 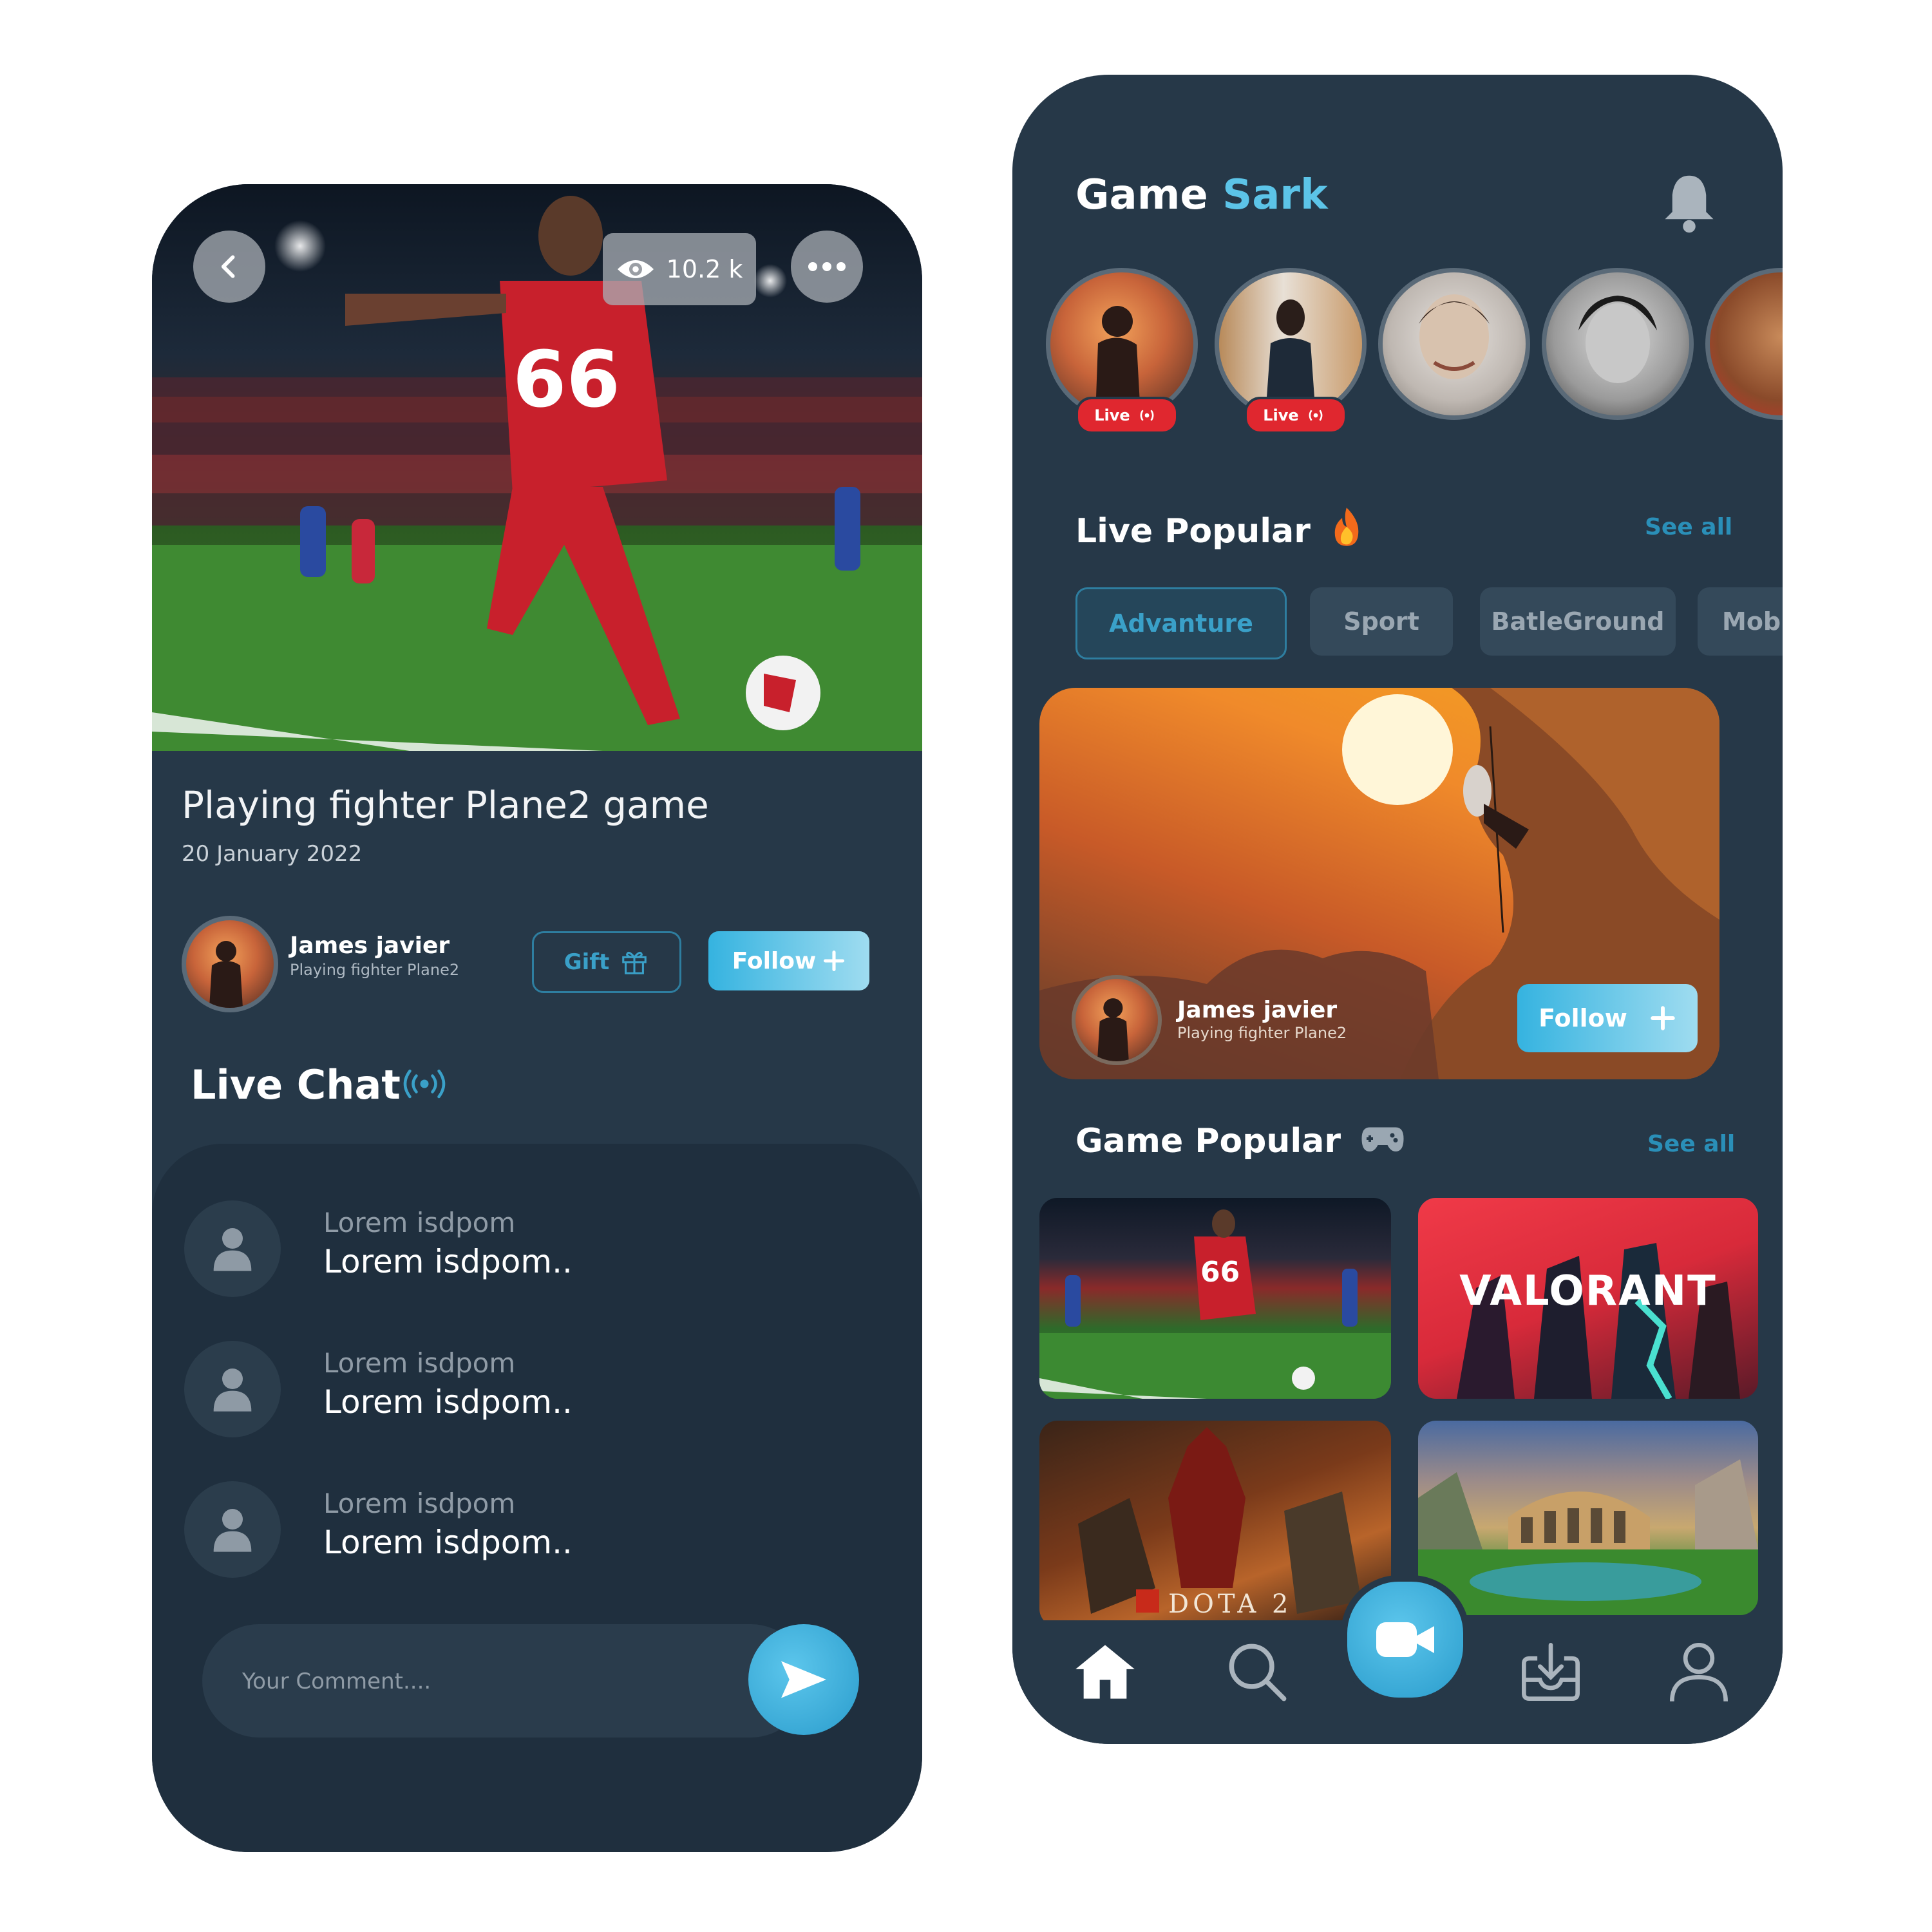 I want to click on nav-search-button, so click(x=1257, y=1672).